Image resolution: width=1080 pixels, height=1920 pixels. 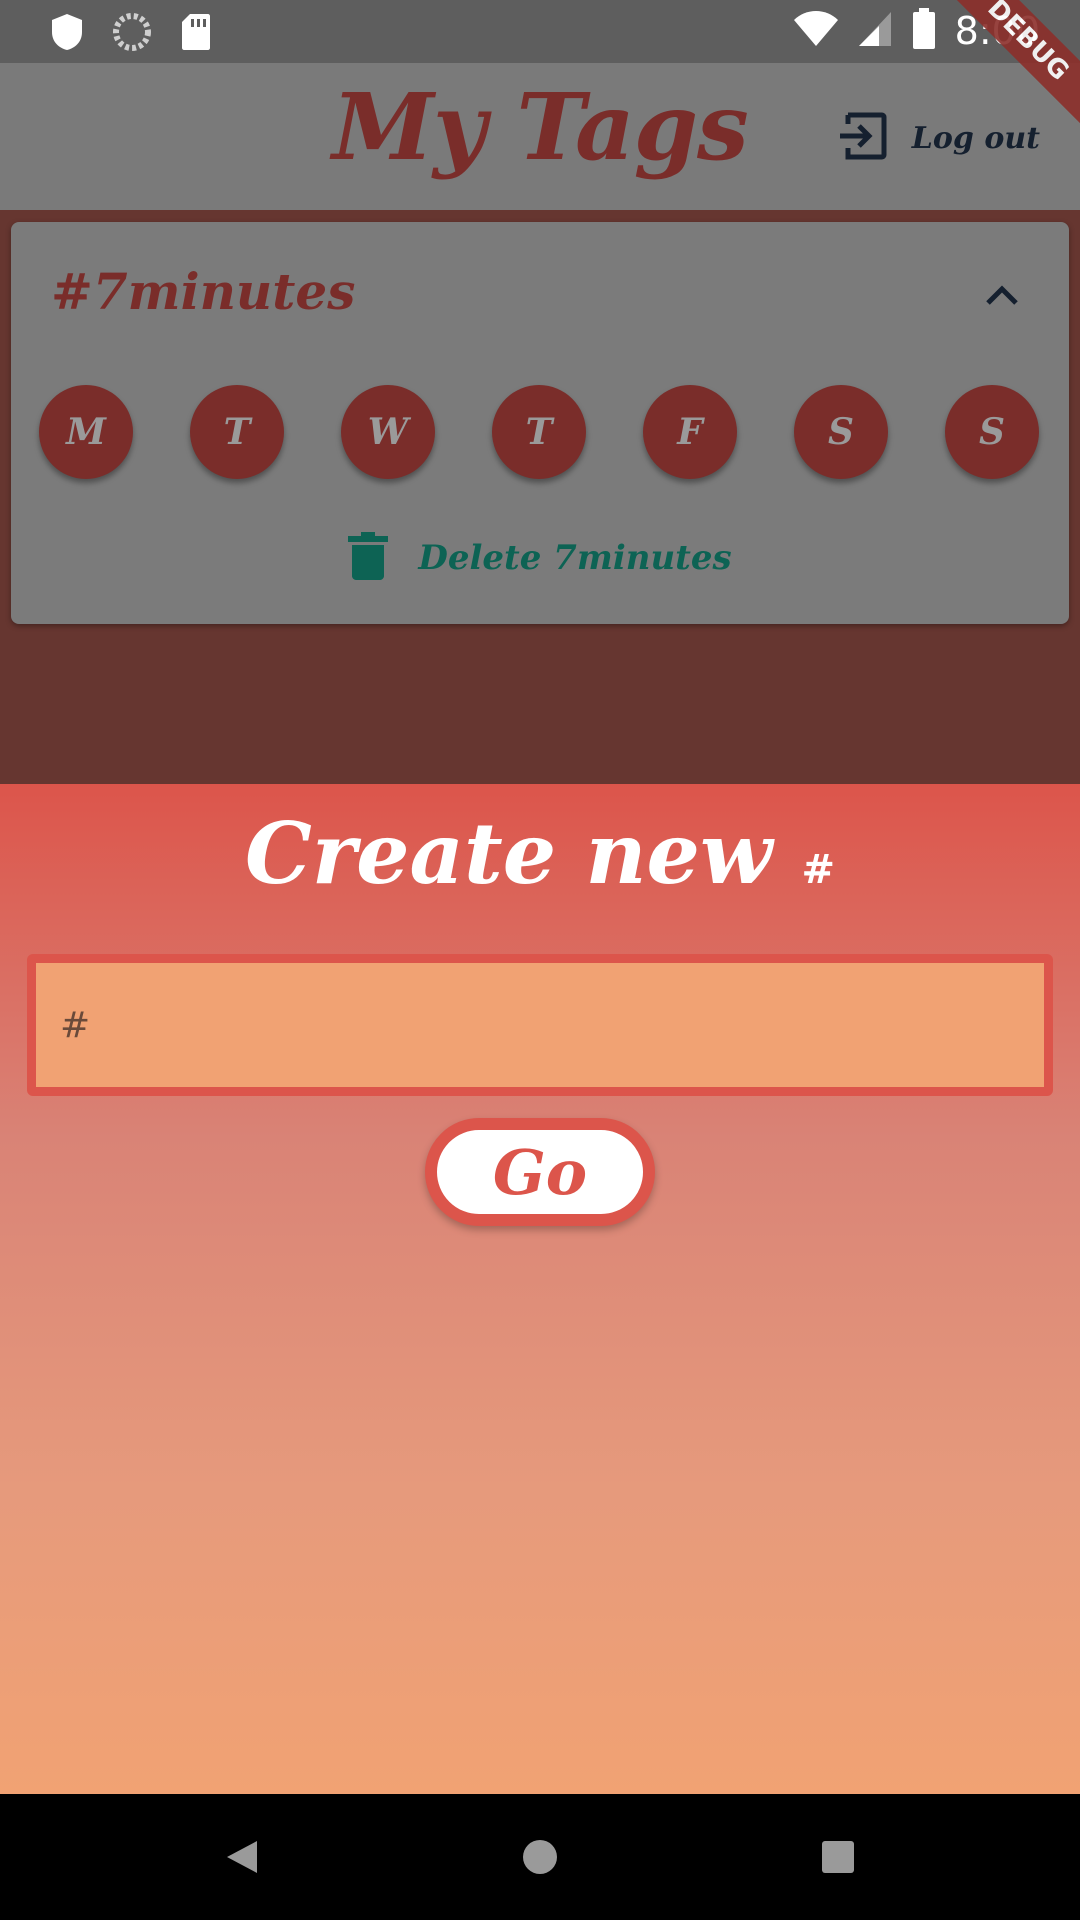 I want to click on sheet-title-hash: #, so click(x=818, y=869).